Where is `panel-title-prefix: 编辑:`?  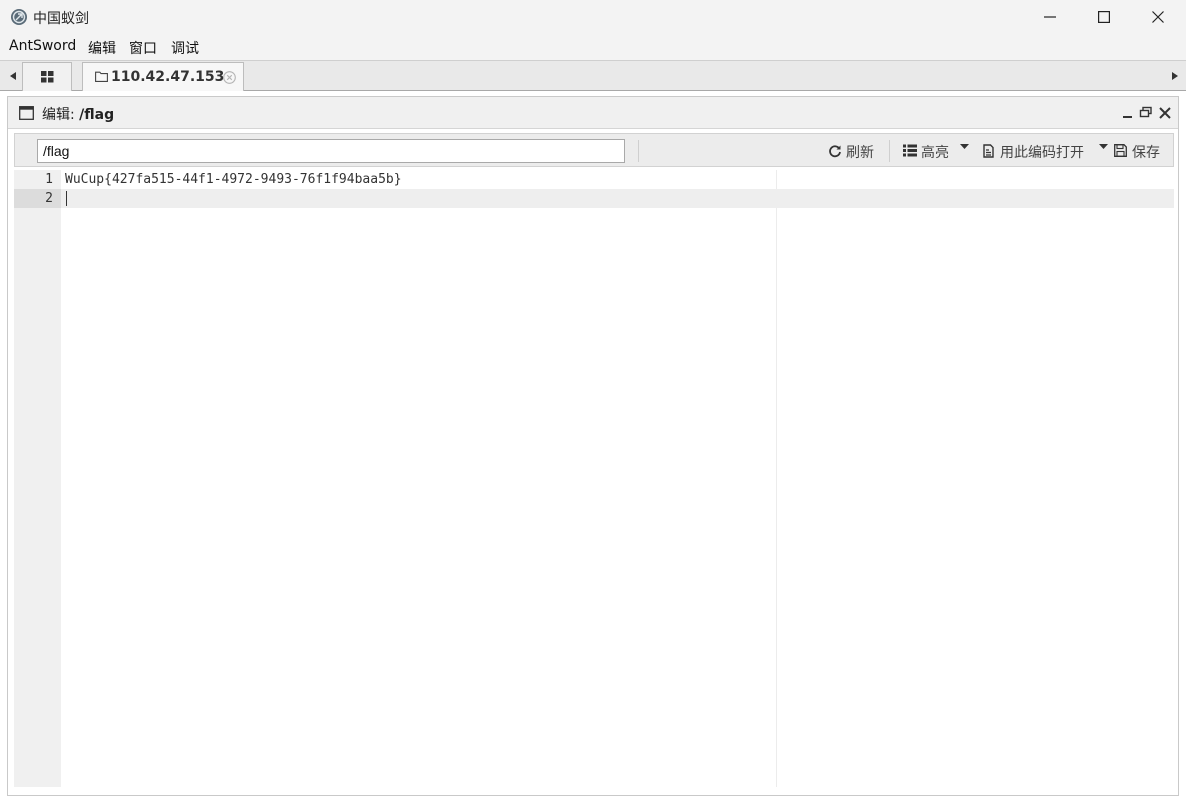
panel-title-prefix: 编辑: is located at coordinates (58, 115).